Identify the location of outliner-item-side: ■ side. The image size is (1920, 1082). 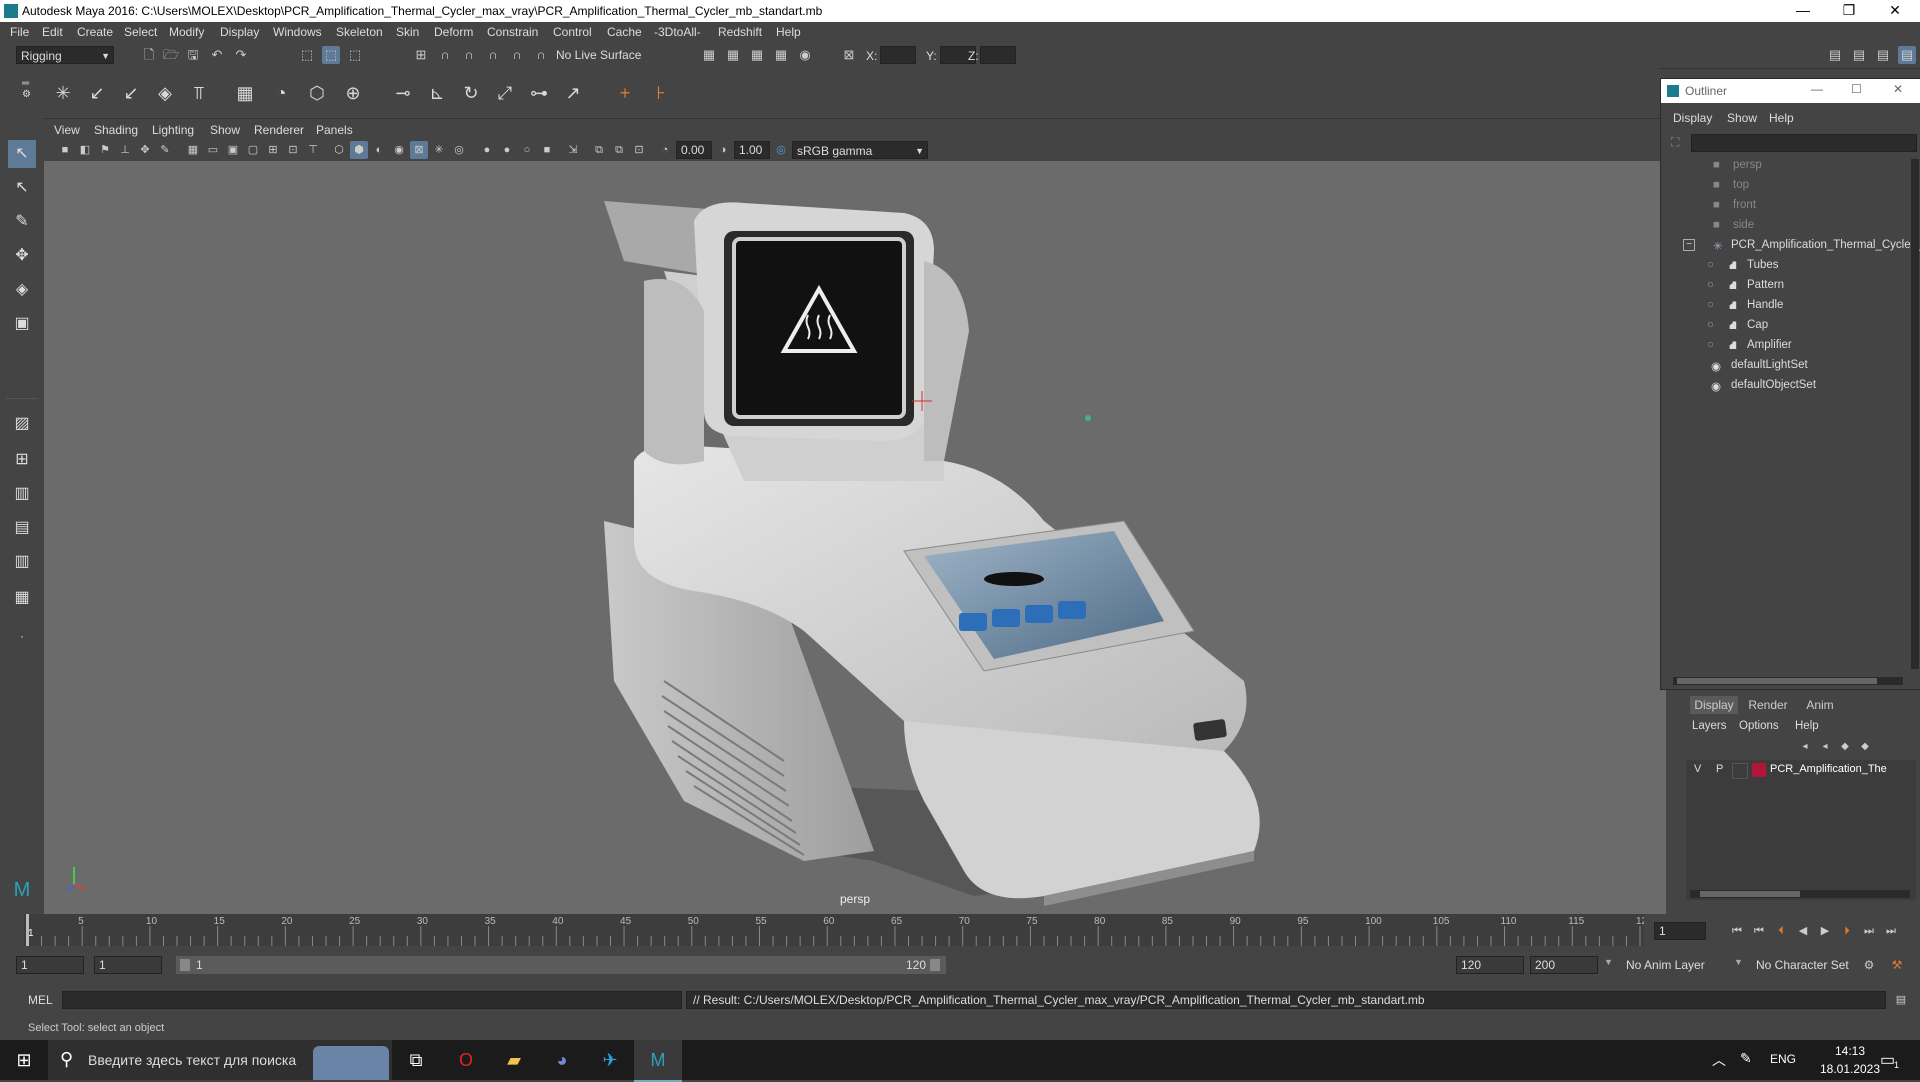
(1781, 228).